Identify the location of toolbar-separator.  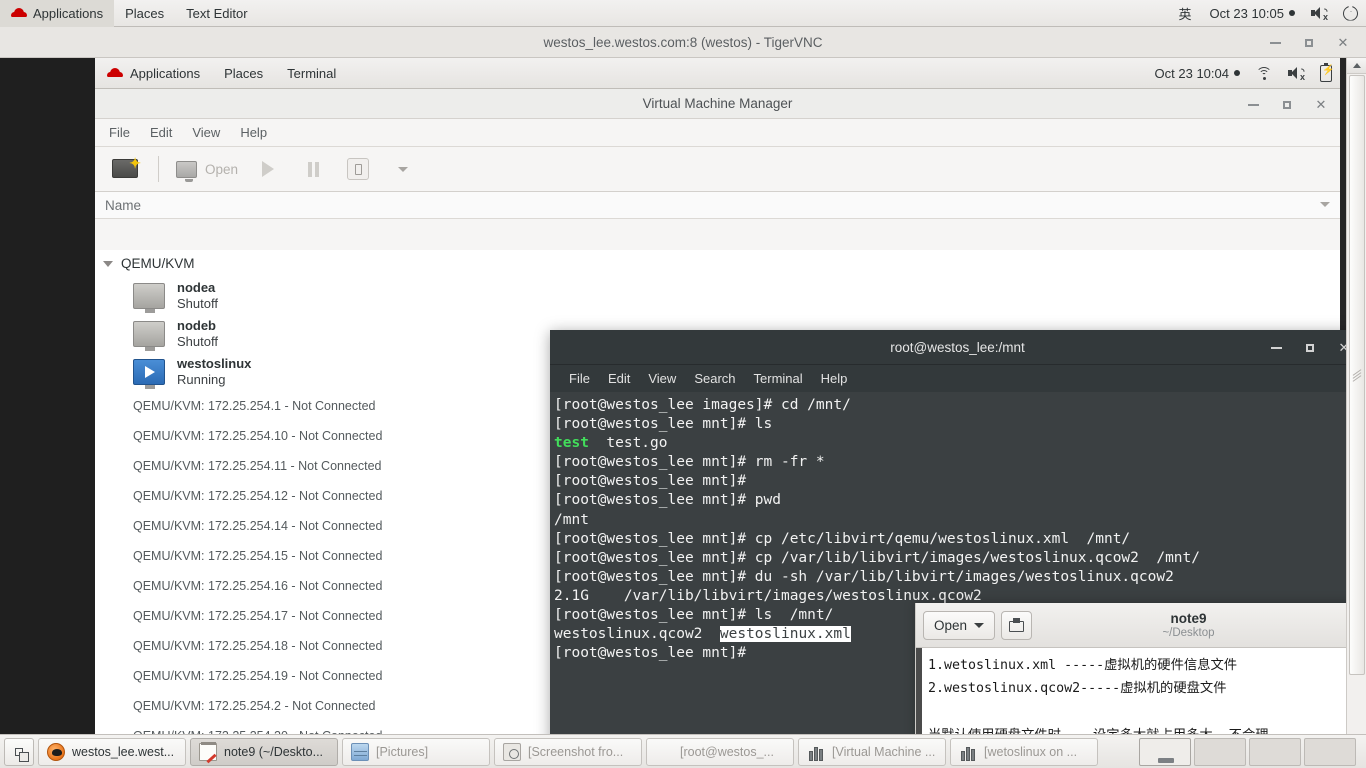
(158, 169).